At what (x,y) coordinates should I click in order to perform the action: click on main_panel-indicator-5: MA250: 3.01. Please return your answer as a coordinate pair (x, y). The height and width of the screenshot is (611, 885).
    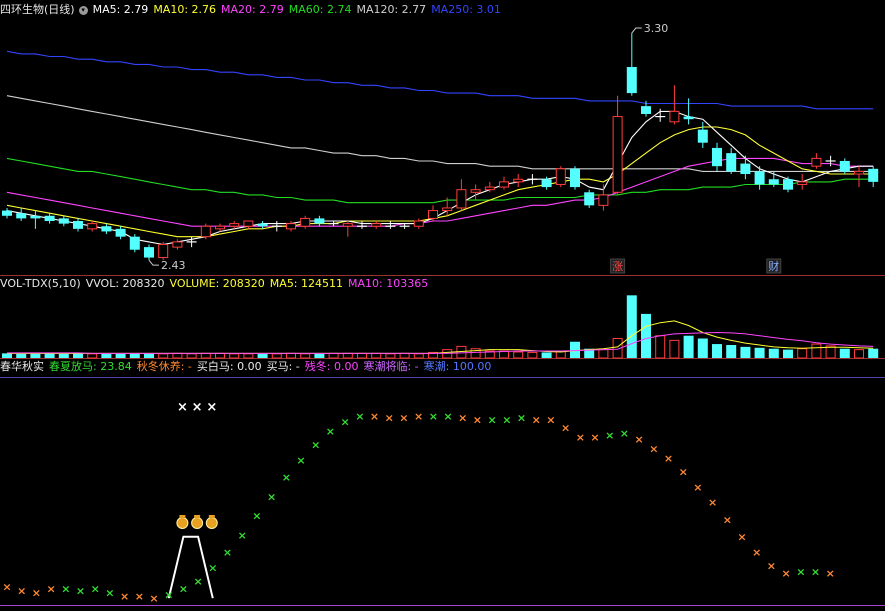
    Looking at the image, I should click on (466, 9).